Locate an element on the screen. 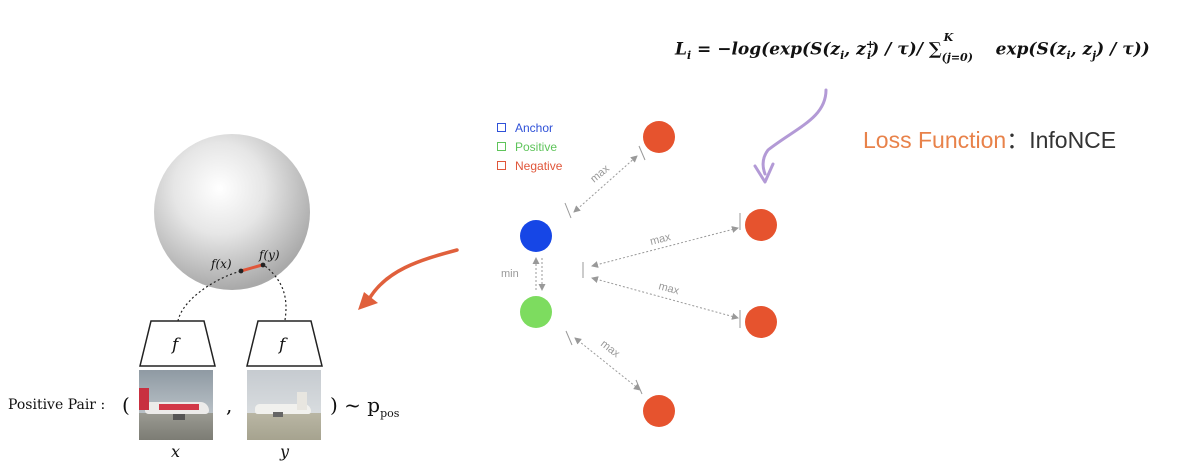  max-label-2: max is located at coordinates (661, 239).